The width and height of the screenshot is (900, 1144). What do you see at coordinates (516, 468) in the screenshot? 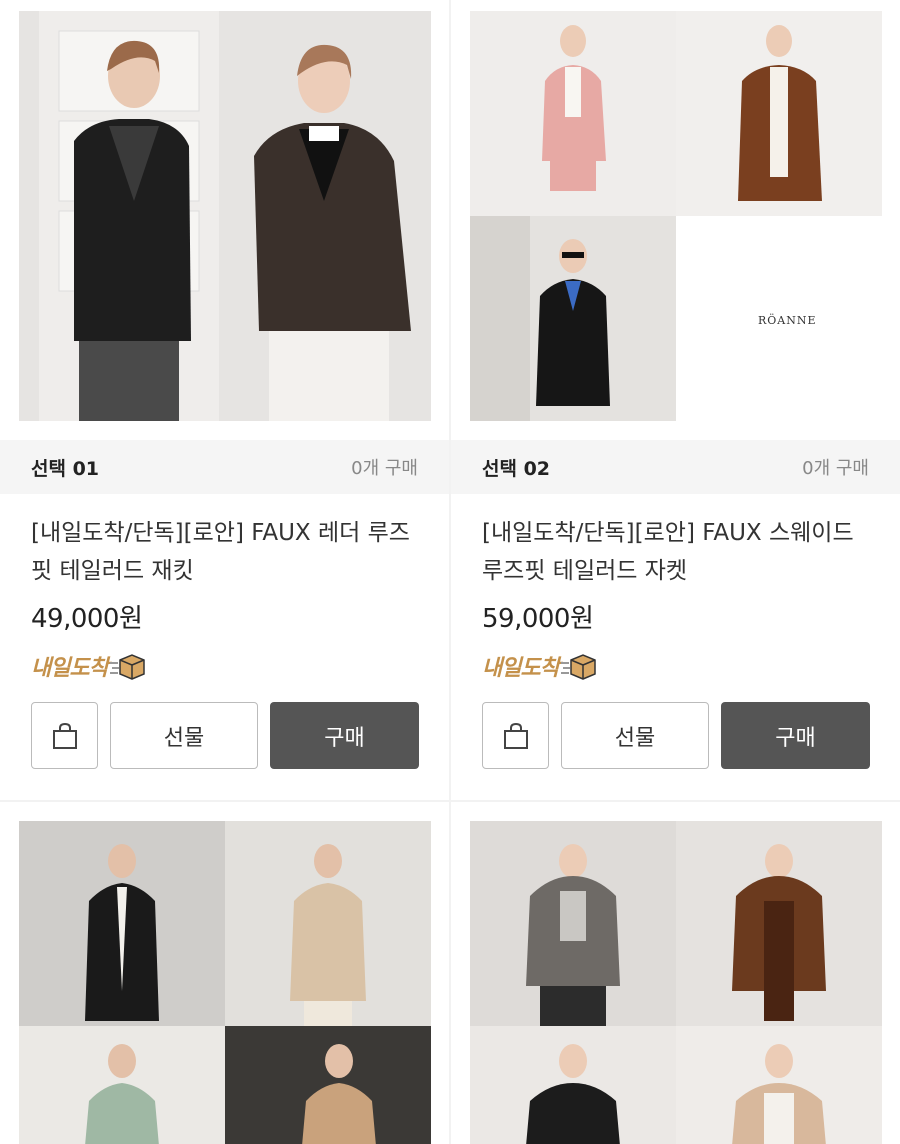
I see `select-label: 선택 02` at bounding box center [516, 468].